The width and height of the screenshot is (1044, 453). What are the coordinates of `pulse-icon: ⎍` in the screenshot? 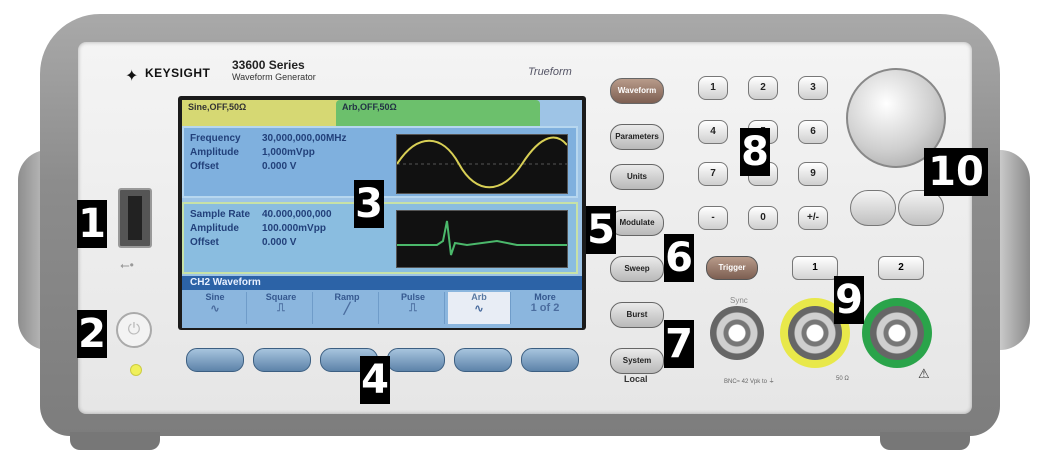 It's located at (413, 308).